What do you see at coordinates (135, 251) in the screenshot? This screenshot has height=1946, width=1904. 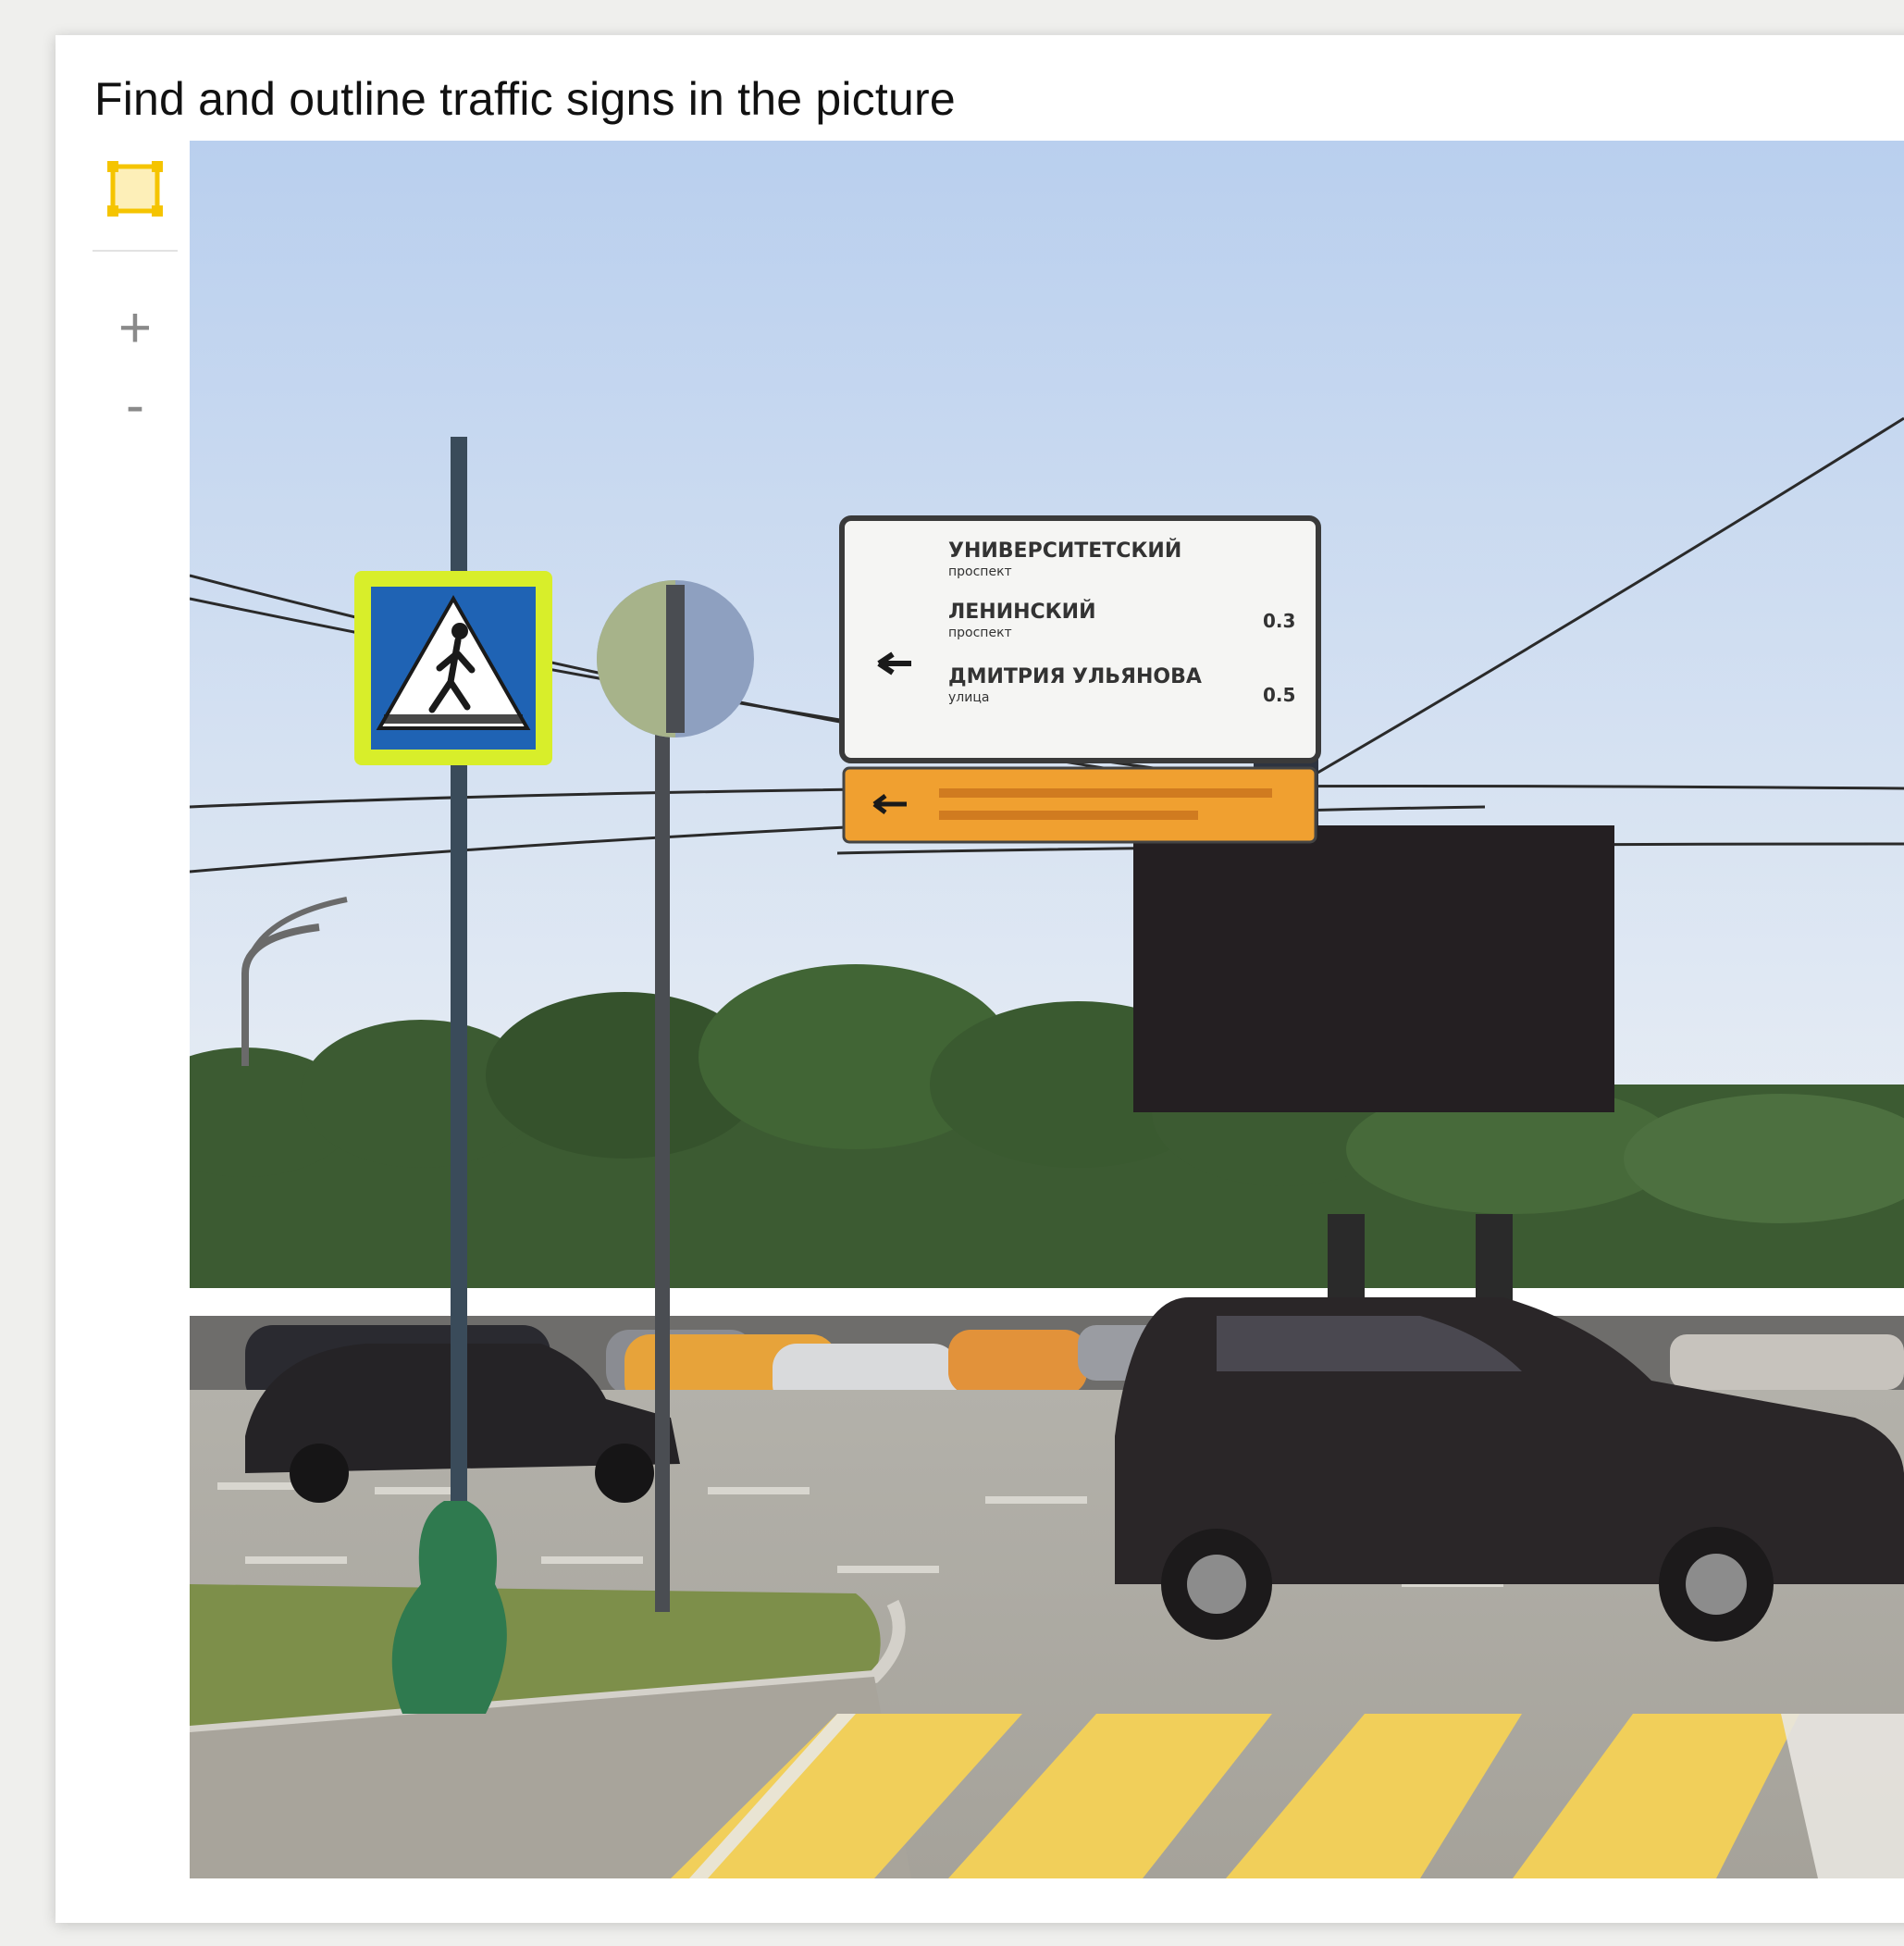 I see `toolbar-divider` at bounding box center [135, 251].